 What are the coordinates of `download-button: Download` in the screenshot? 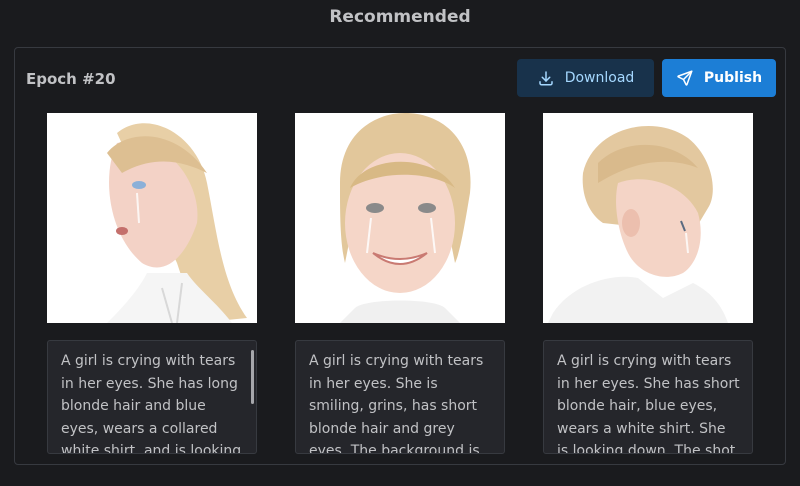 It's located at (585, 78).